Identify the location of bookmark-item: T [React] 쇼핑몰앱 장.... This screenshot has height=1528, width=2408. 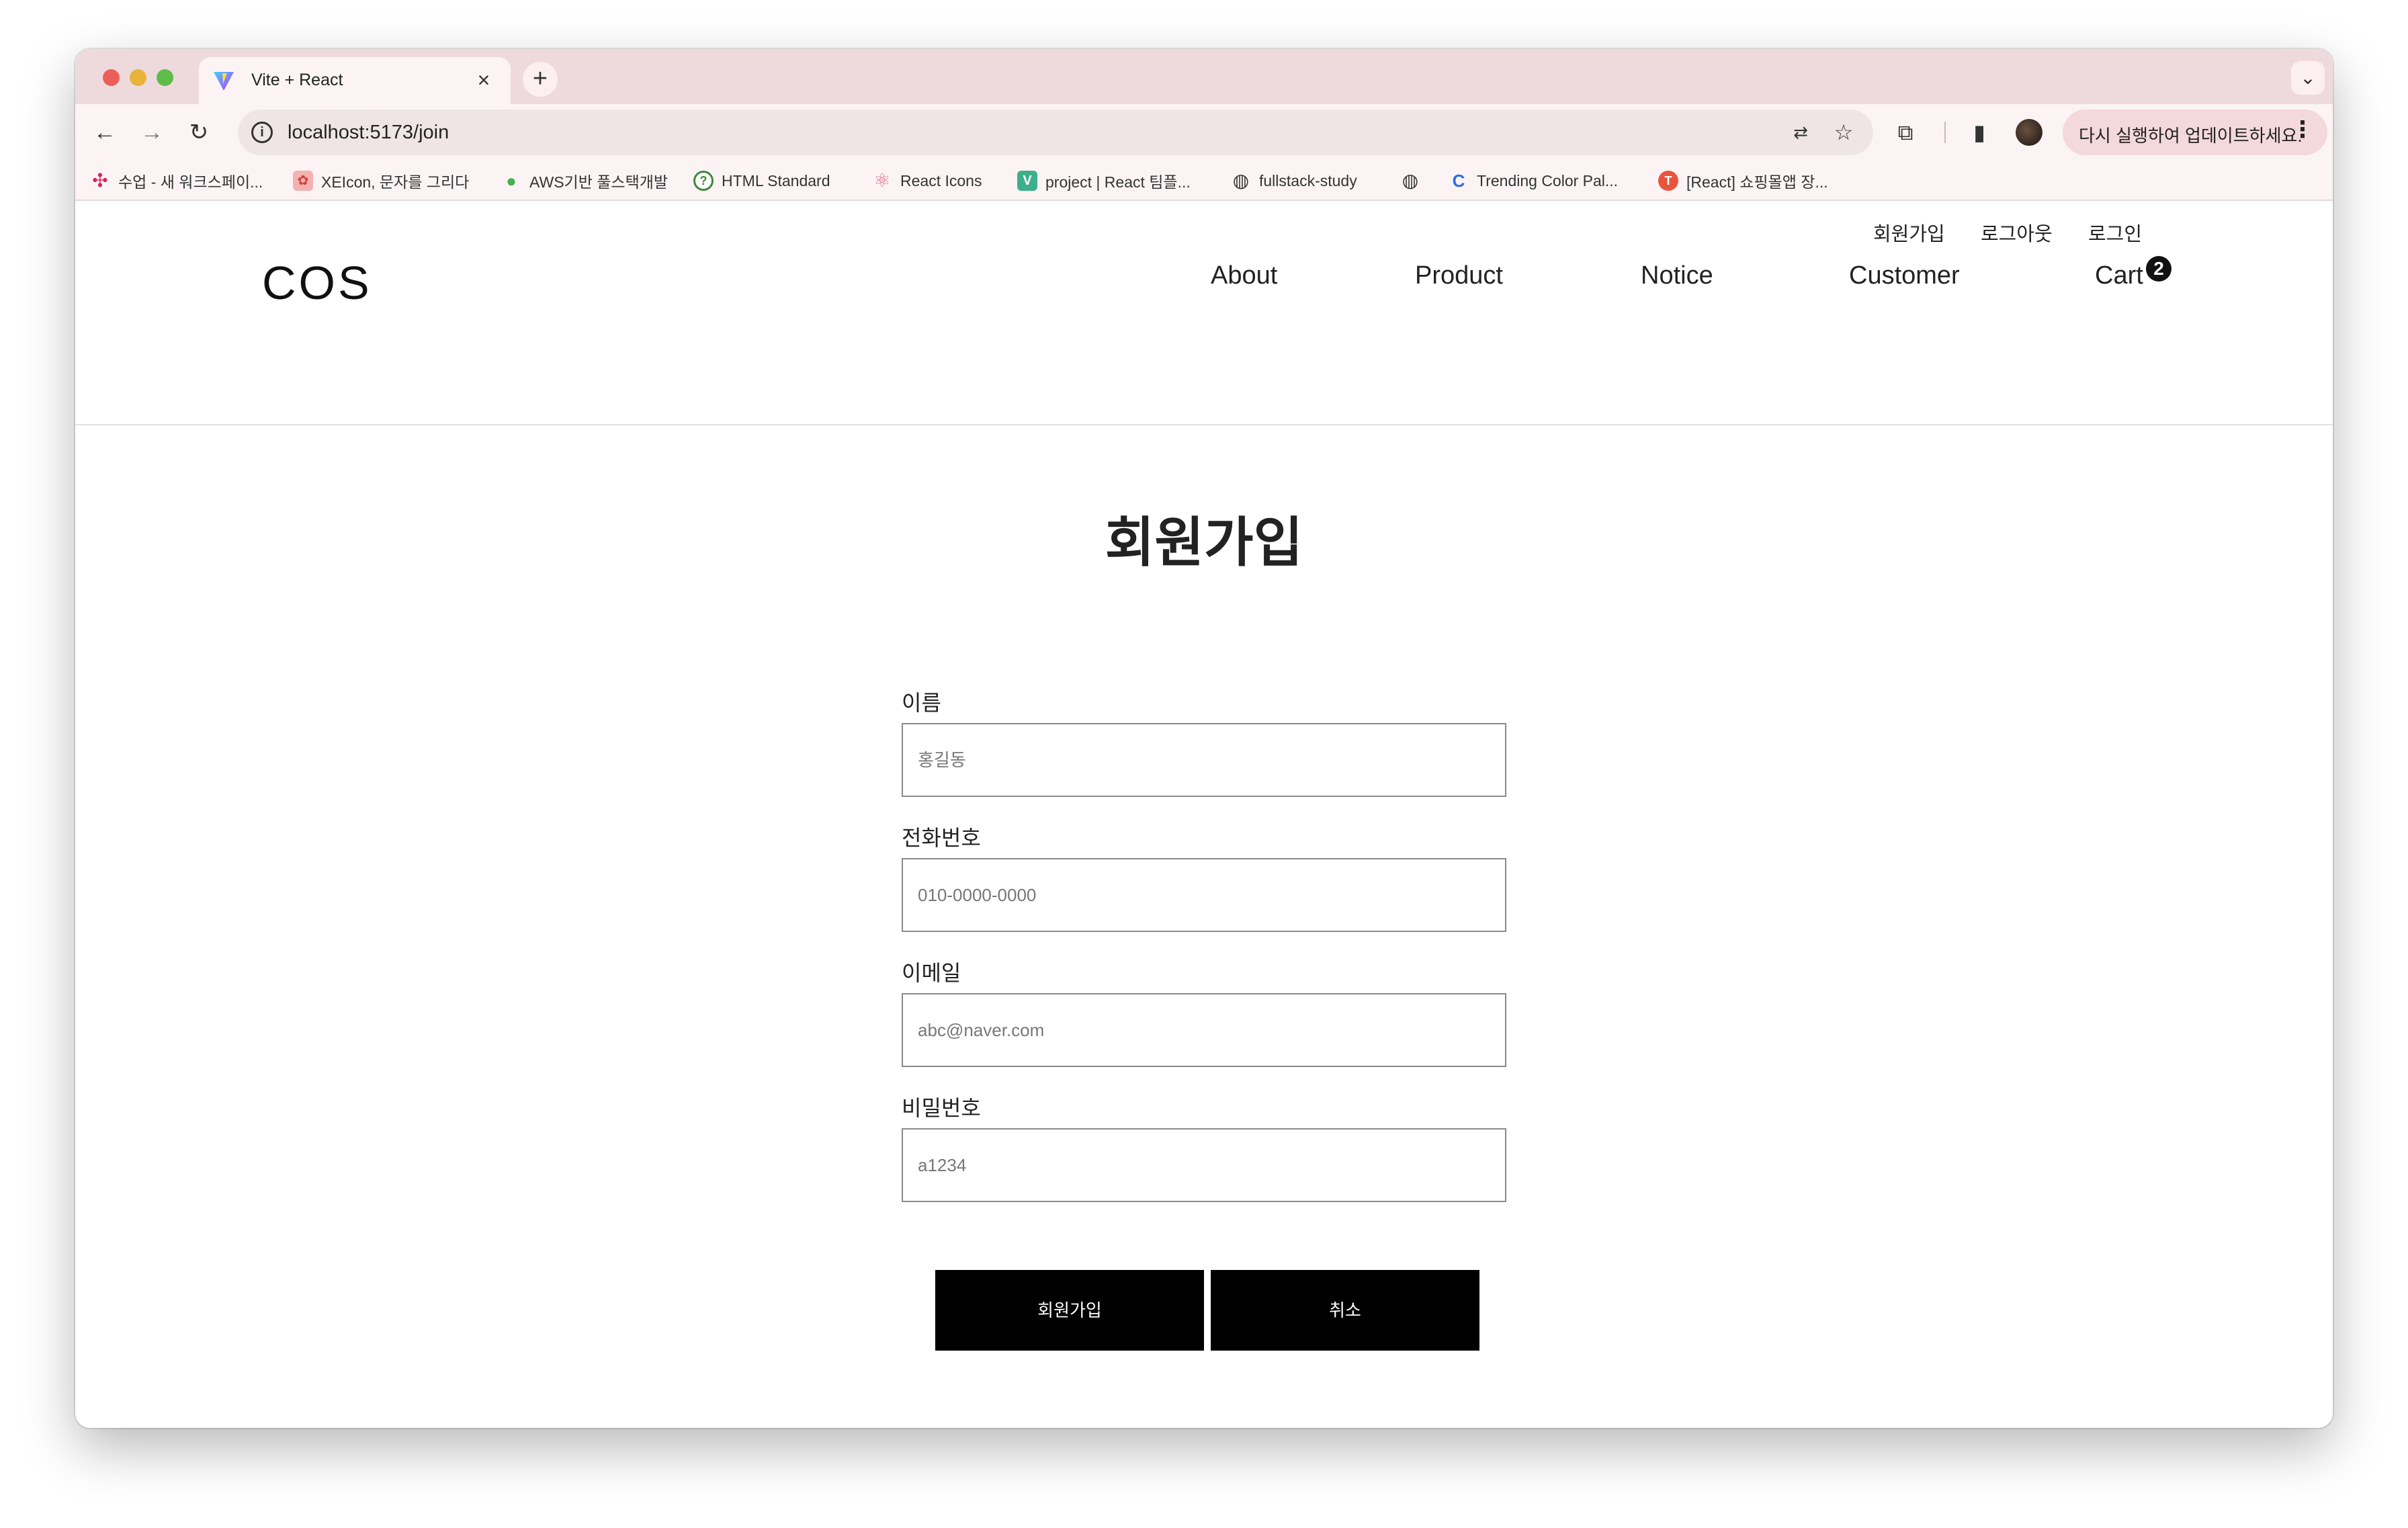
(1743, 181).